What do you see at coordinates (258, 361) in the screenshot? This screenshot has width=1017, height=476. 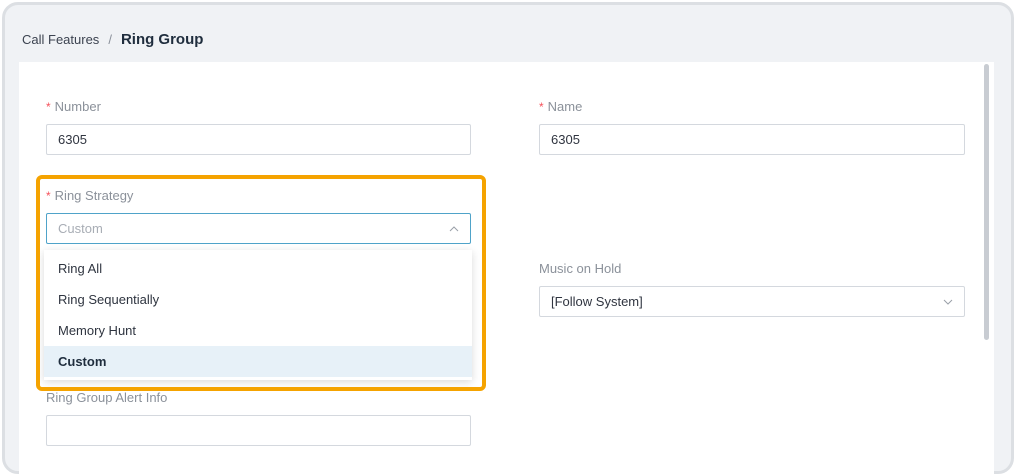 I see `dropdown-option-custom: Custom` at bounding box center [258, 361].